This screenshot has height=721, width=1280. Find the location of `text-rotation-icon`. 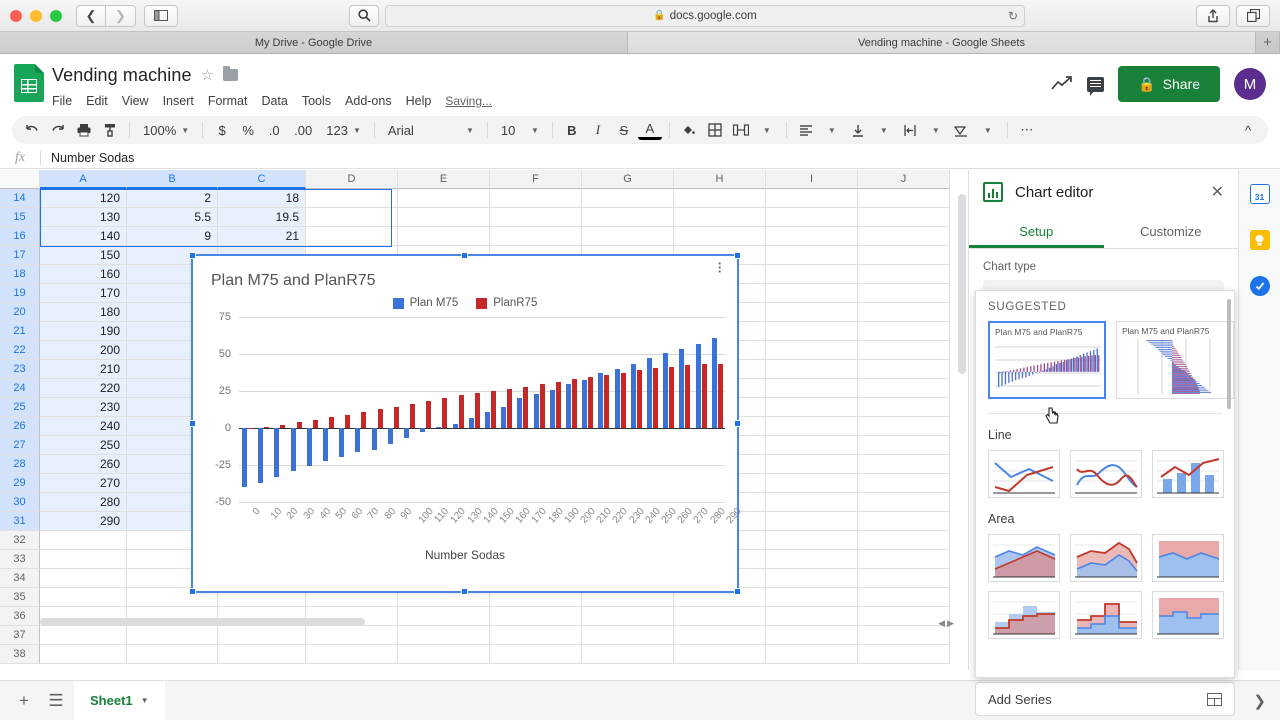

text-rotation-icon is located at coordinates (962, 130).